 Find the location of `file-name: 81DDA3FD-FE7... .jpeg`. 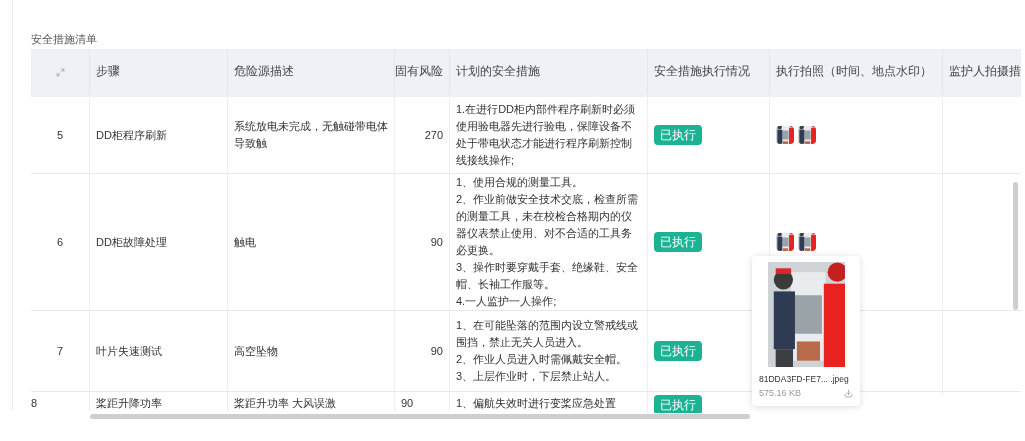

file-name: 81DDA3FD-FE7... .jpeg is located at coordinates (804, 379).